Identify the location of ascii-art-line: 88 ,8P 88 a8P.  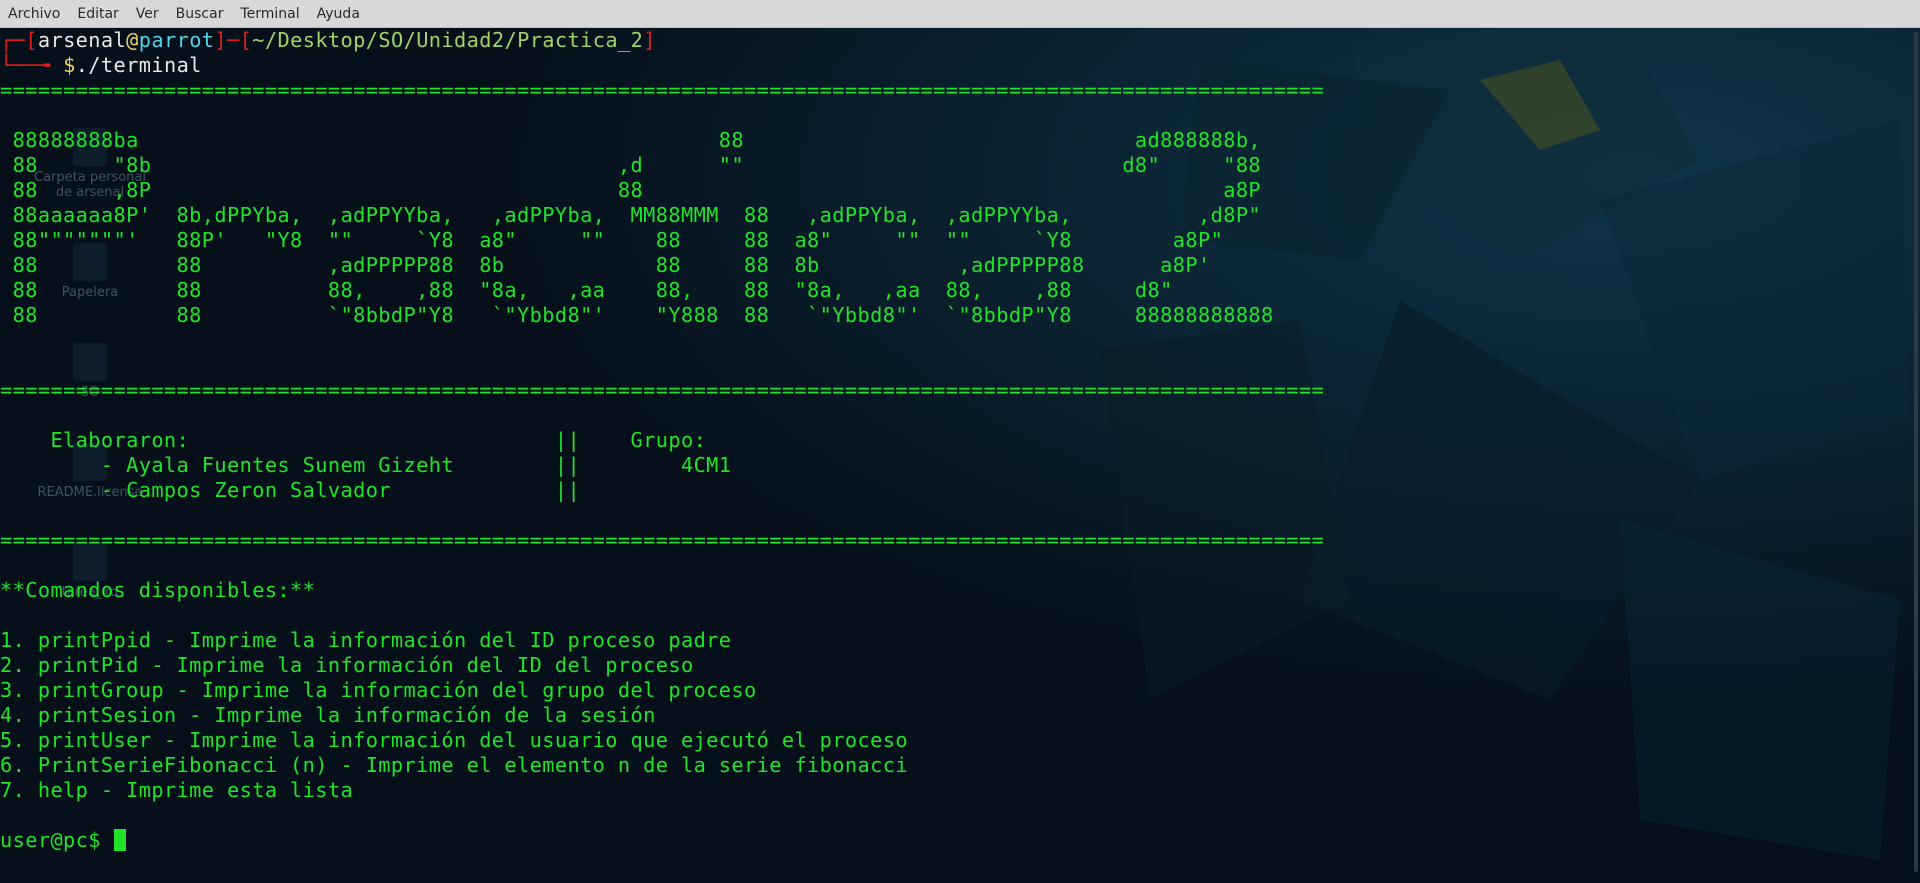
(631, 190).